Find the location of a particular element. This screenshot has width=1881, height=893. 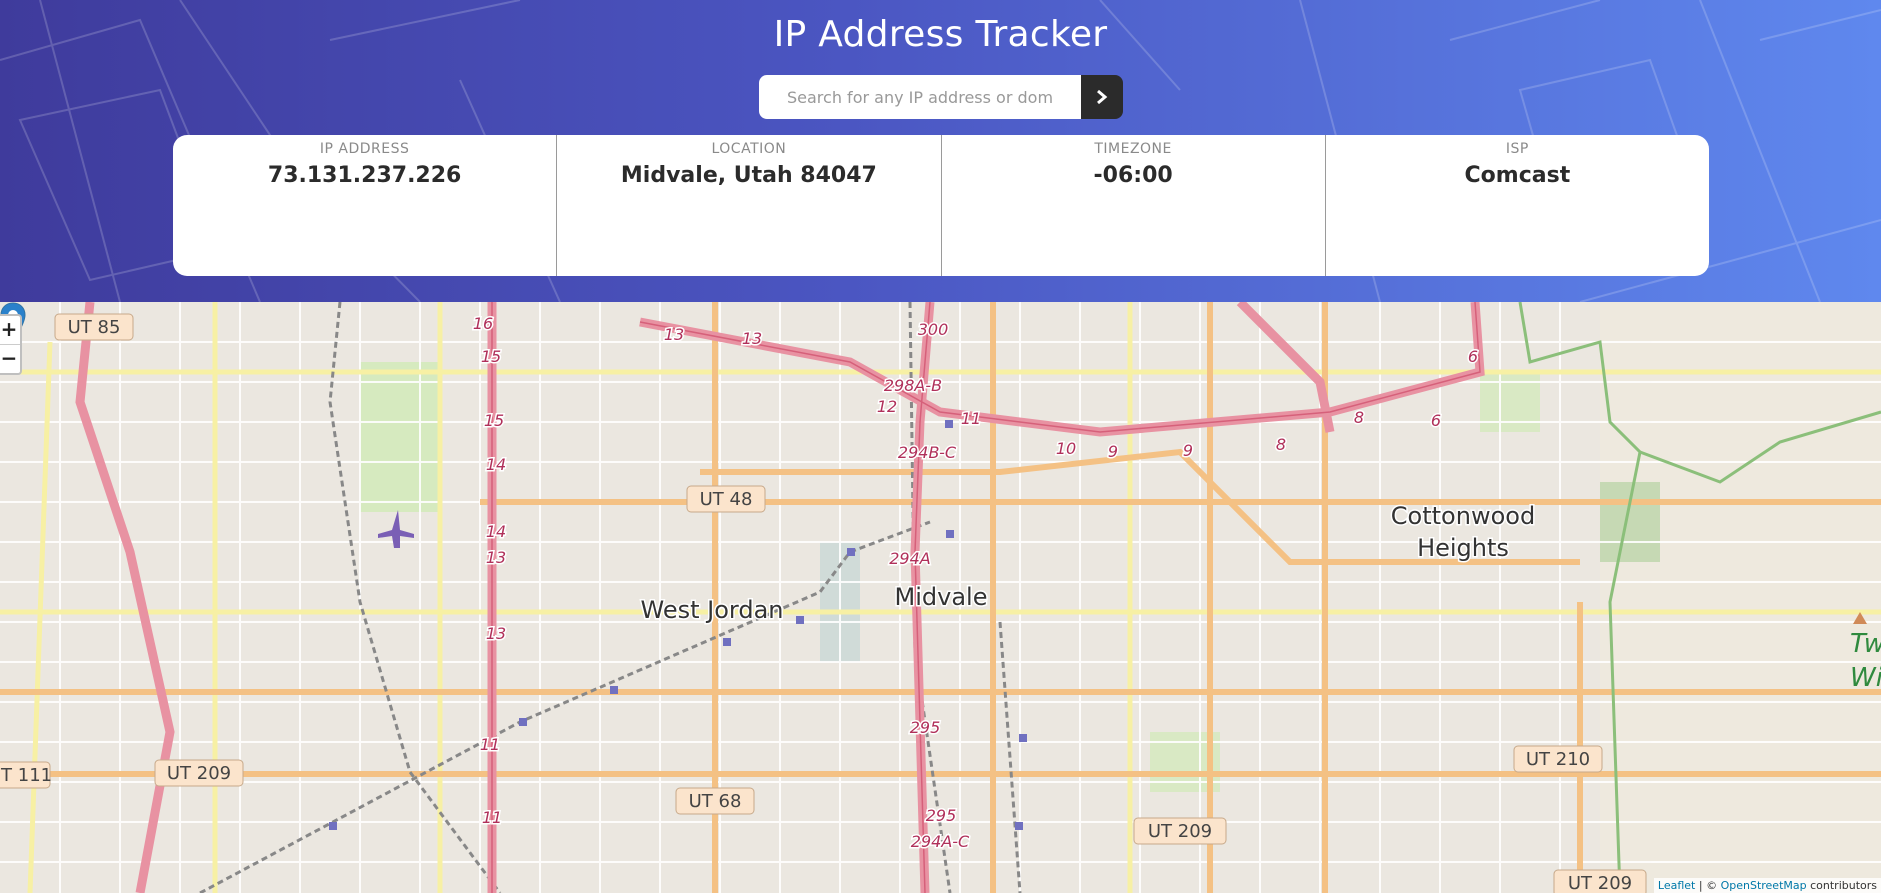

zoom-in-button: + is located at coordinates (10, 330).